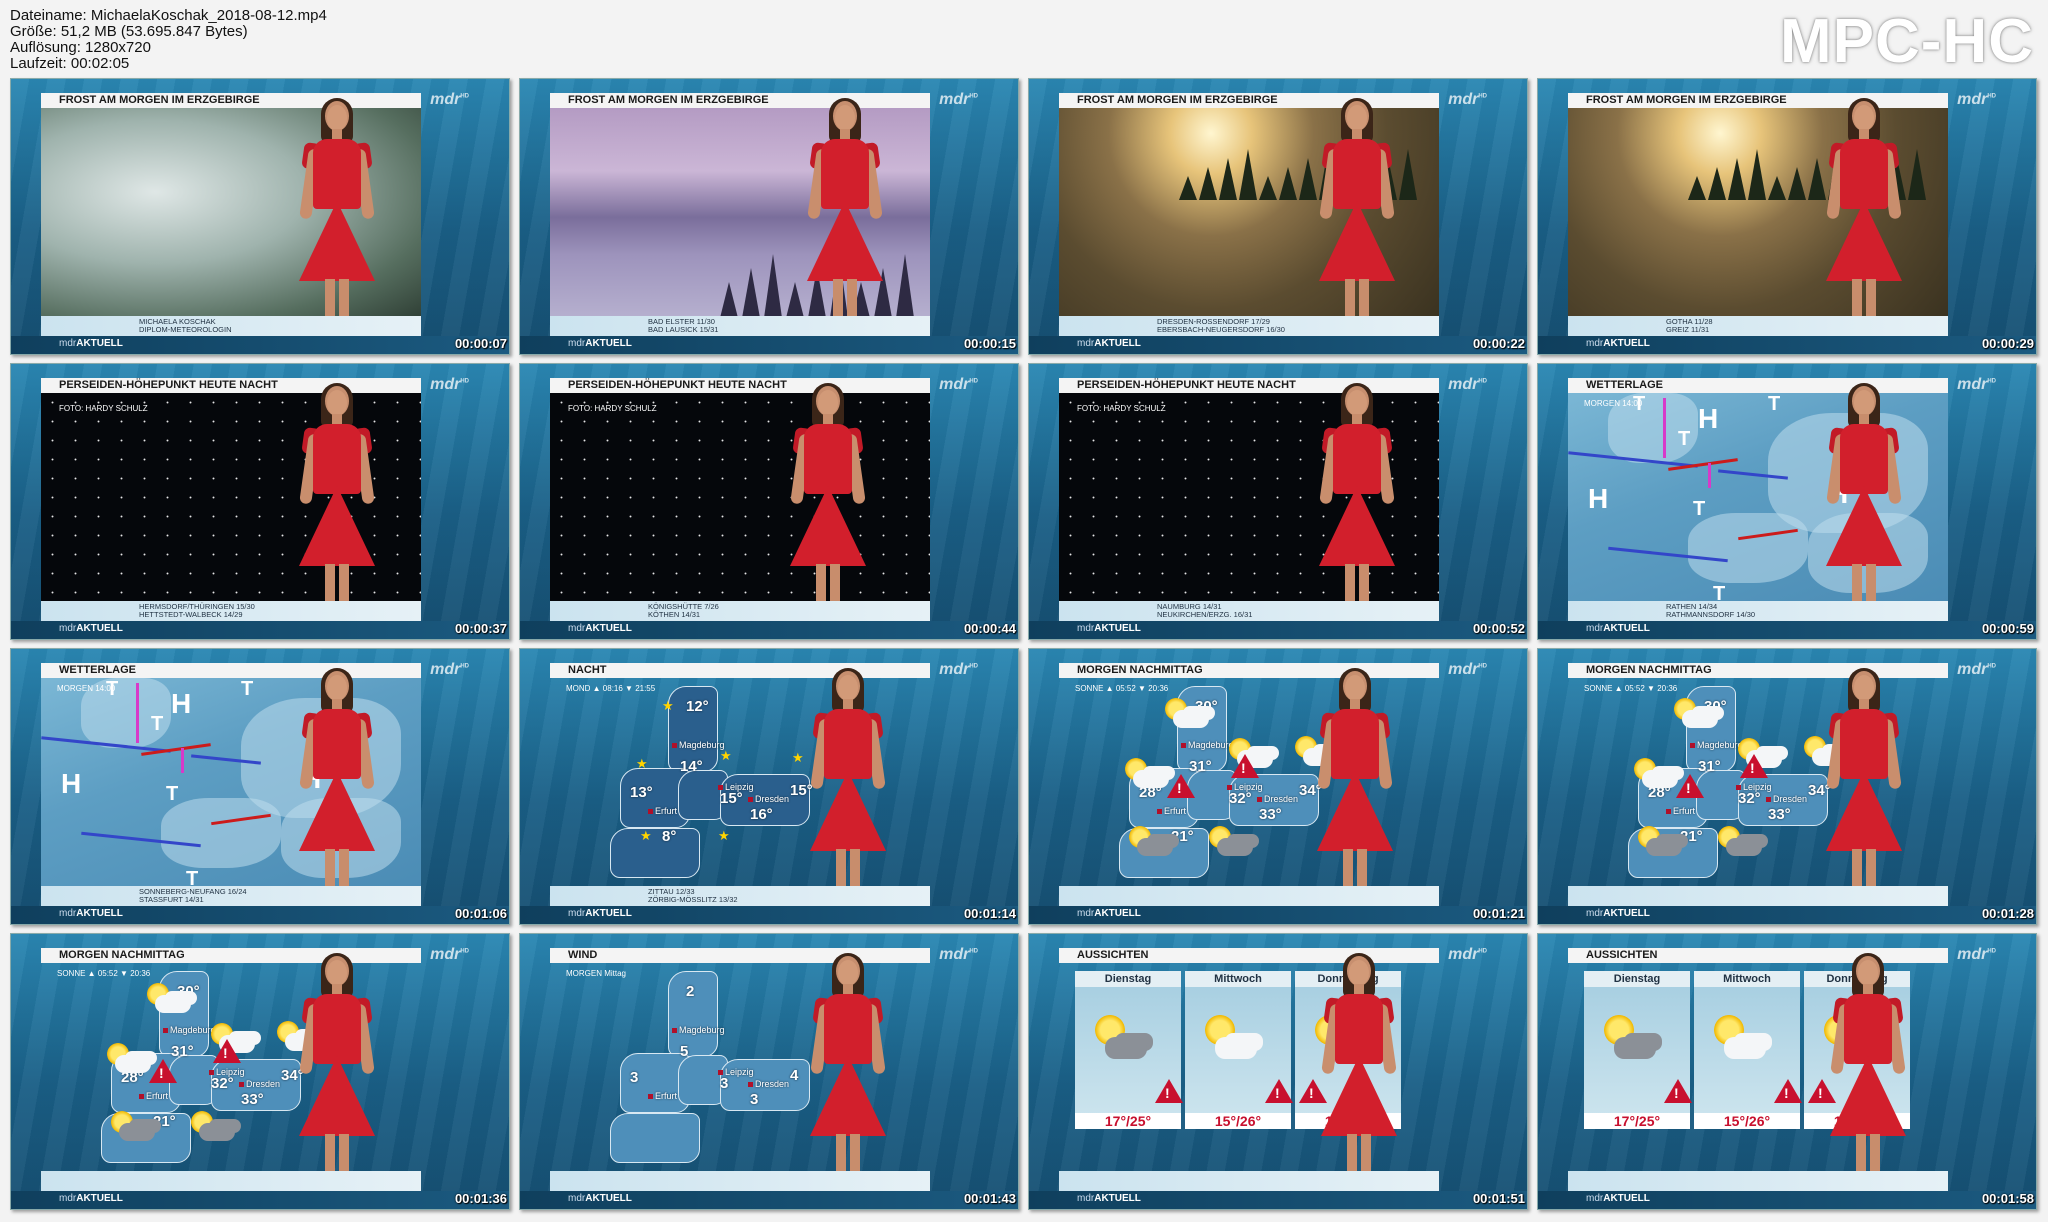 The height and width of the screenshot is (1222, 2048). Describe the element at coordinates (1086, 343) in the screenshot. I see `ticker-brand: mdr` at that location.